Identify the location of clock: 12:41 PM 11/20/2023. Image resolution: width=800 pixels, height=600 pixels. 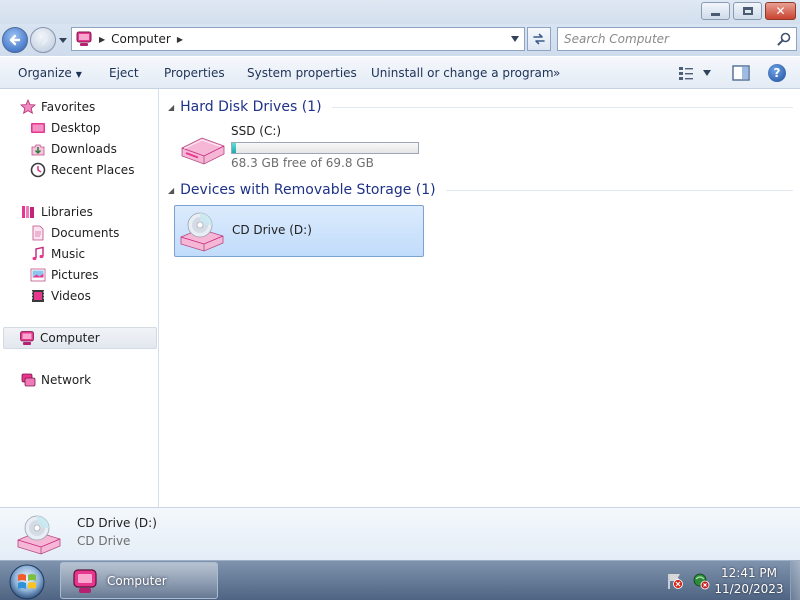
(749, 581).